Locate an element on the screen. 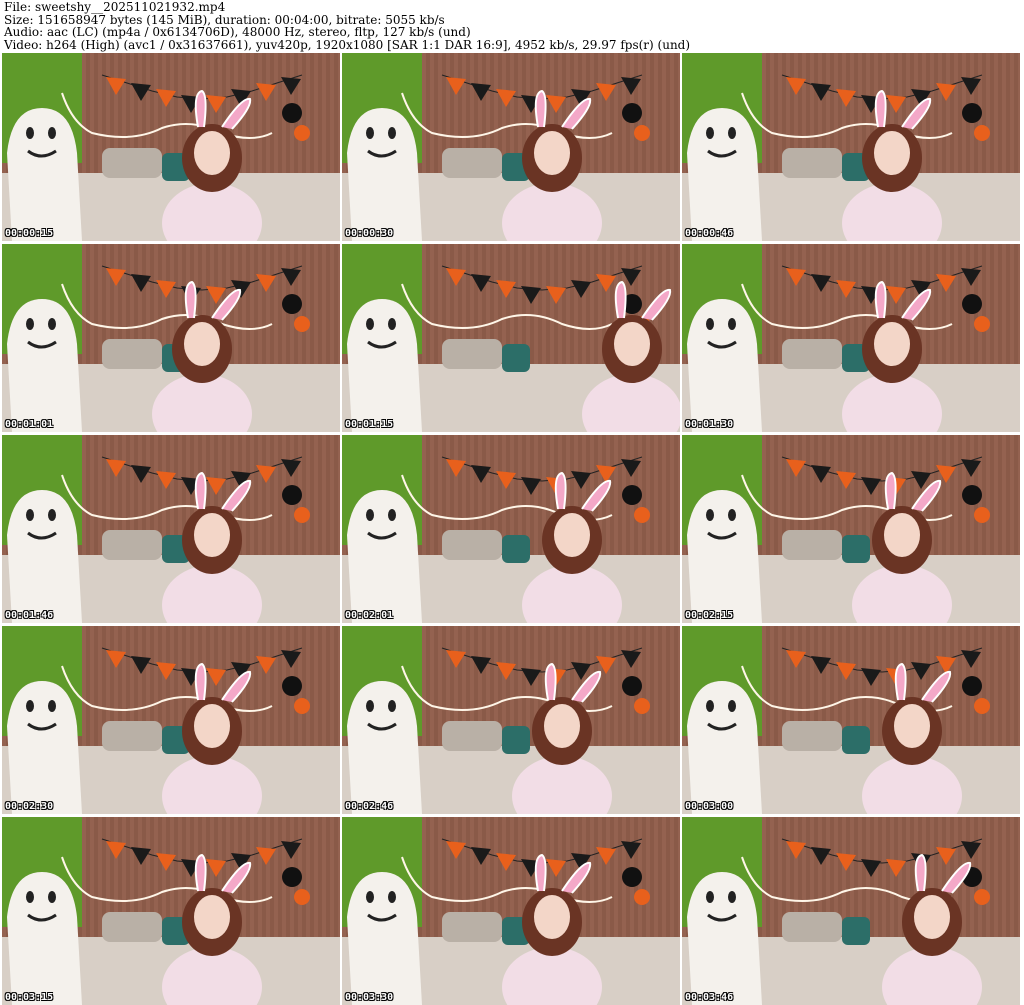 The width and height of the screenshot is (1024, 1005). video-thumbnail: 00:02:15 is located at coordinates (851, 529).